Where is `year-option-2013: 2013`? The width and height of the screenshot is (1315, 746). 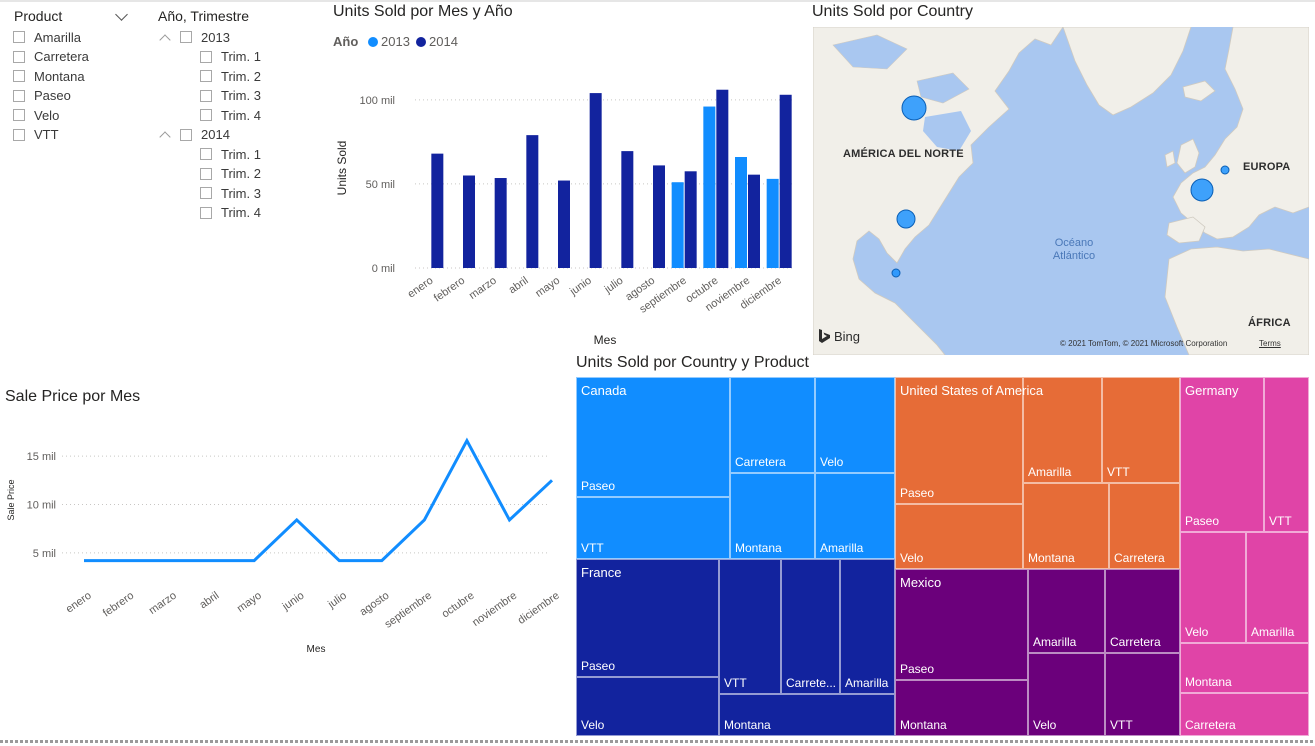
year-option-2013: 2013 is located at coordinates (194, 37).